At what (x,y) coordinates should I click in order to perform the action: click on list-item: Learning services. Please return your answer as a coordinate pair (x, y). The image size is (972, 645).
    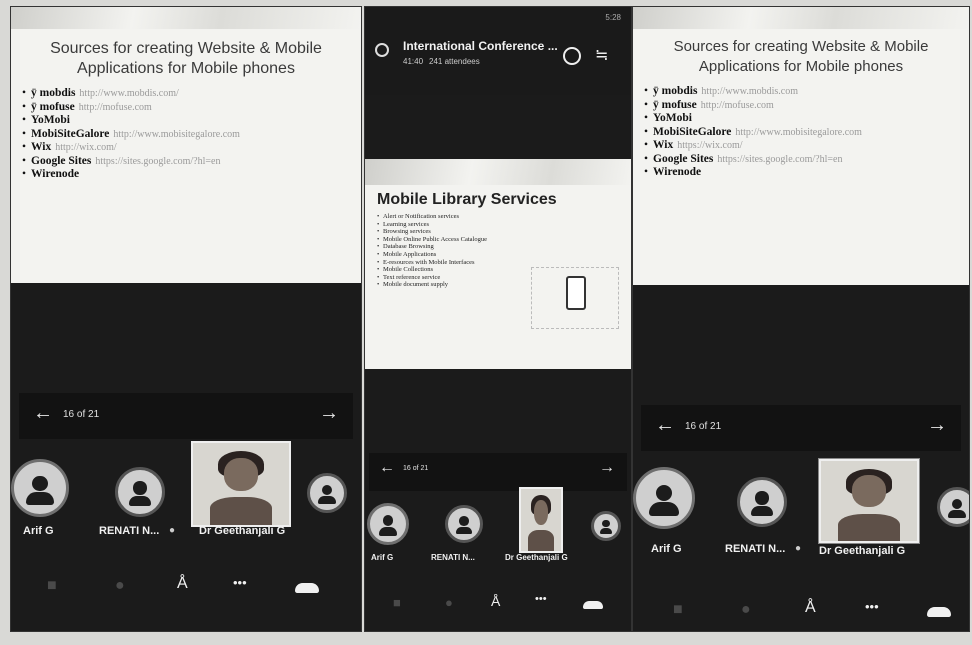
    Looking at the image, I should click on (504, 225).